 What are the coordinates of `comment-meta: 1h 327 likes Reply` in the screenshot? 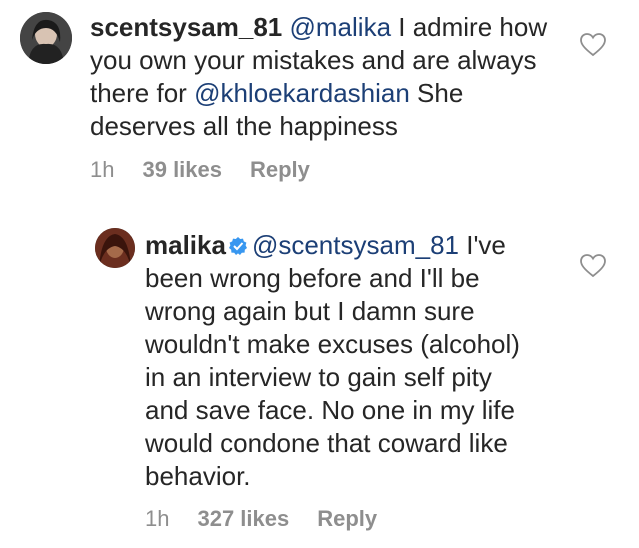 It's located at (275, 519).